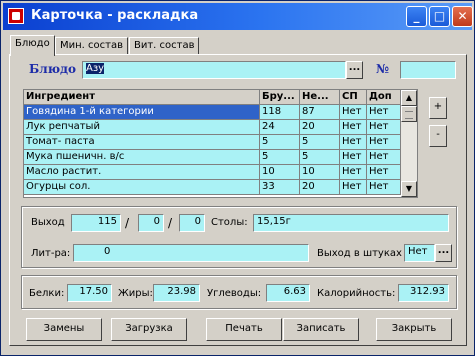 The image size is (475, 356). I want to click on close-window-button: ✕, so click(462, 16).